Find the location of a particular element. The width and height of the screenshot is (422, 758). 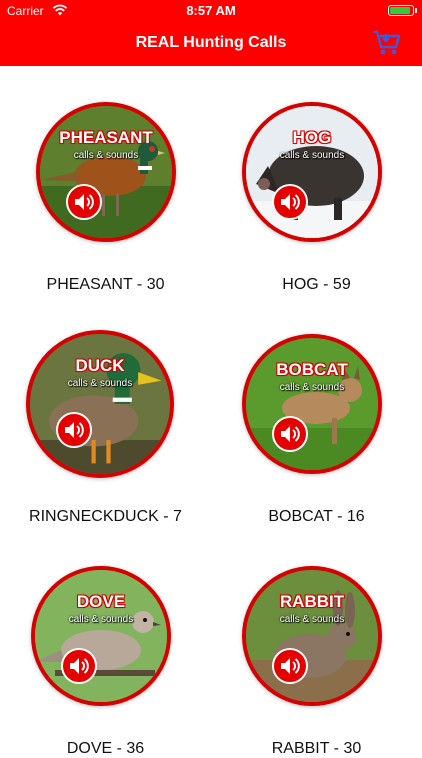

badge-caption: BOBCAT is located at coordinates (312, 369).